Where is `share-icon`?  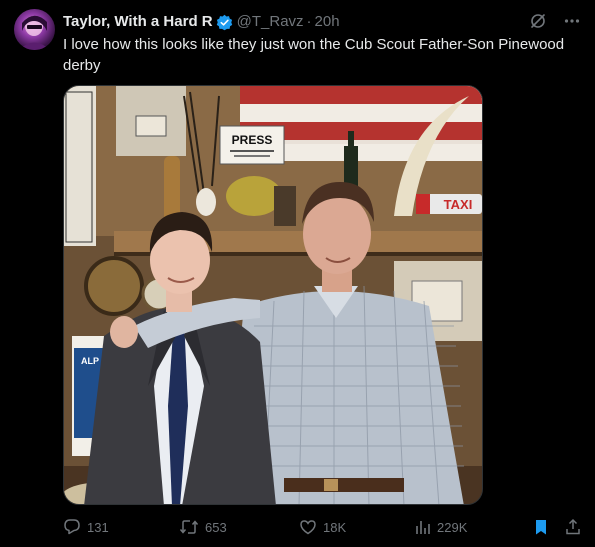
share-icon is located at coordinates (573, 527).